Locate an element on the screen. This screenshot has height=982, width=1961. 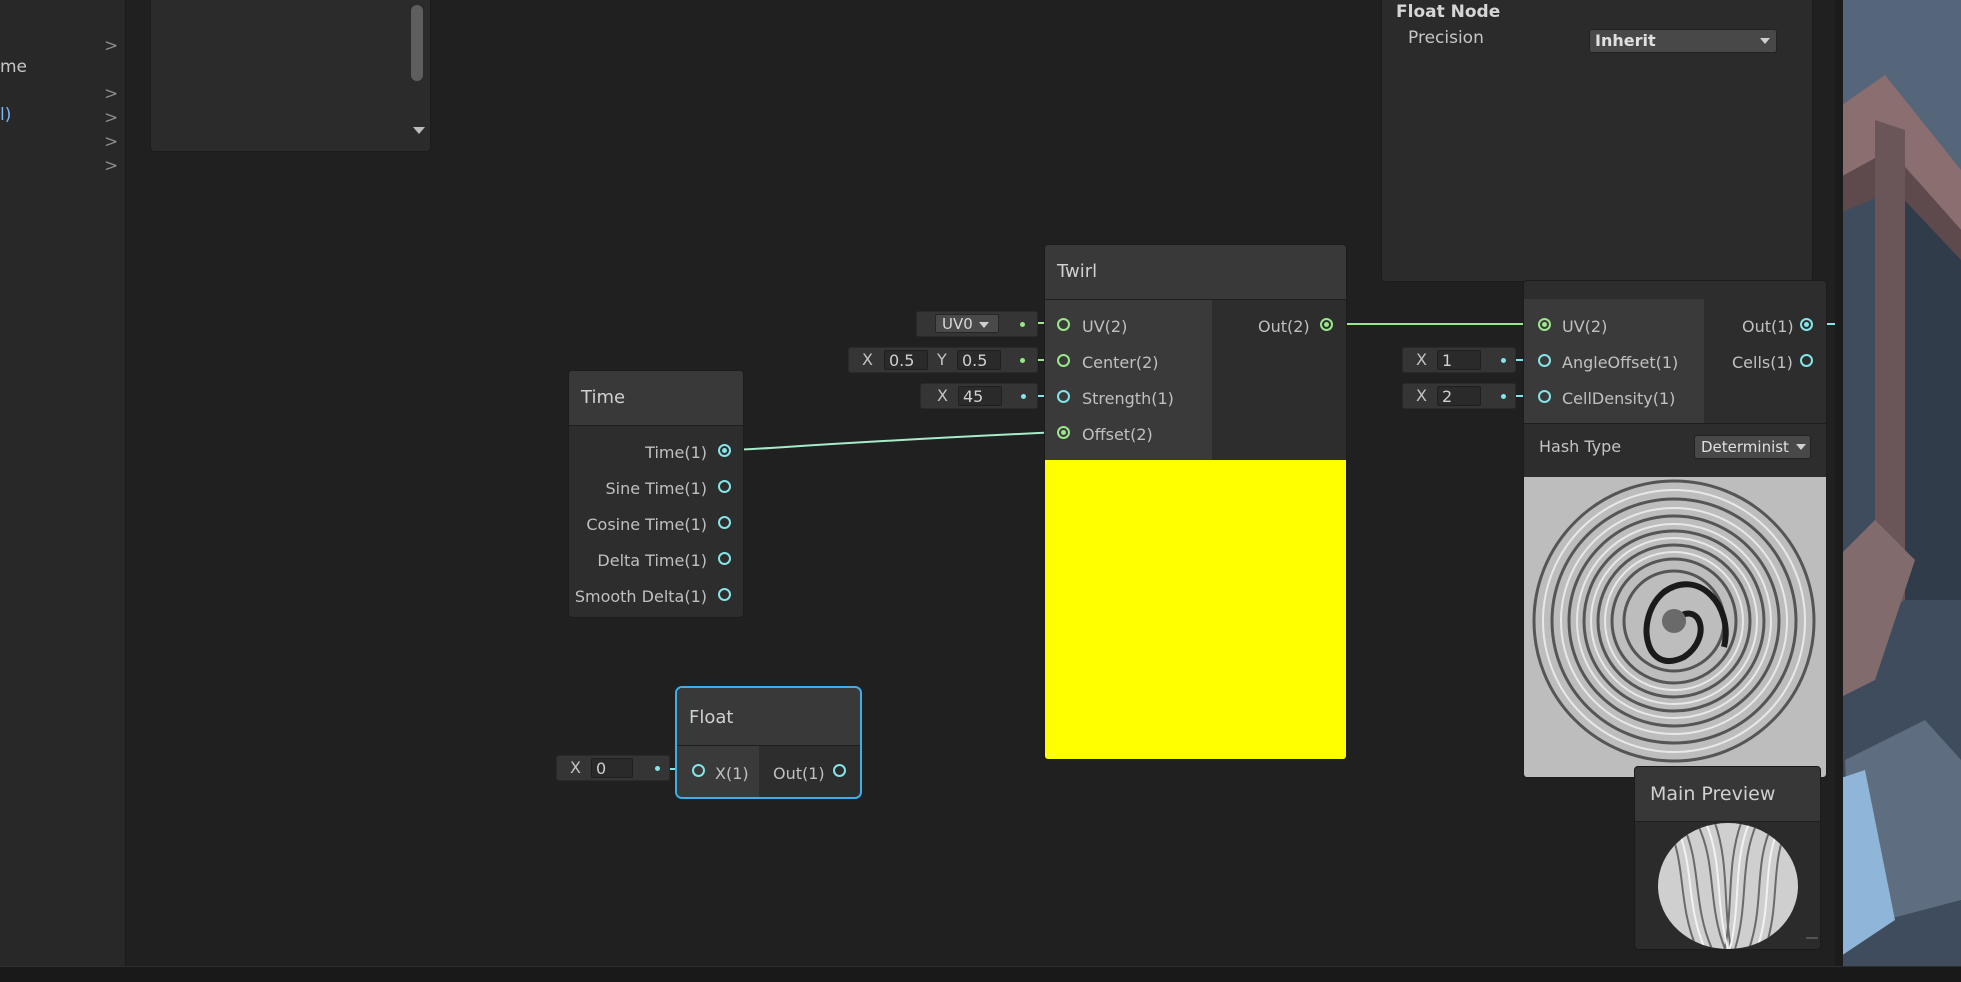
time-node-header: Time is located at coordinates (656, 398).